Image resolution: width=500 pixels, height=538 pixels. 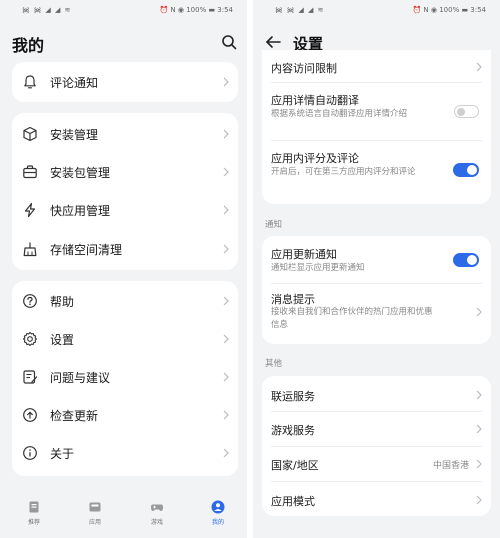 What do you see at coordinates (274, 225) in the screenshot?
I see `section-header-notification: 通知` at bounding box center [274, 225].